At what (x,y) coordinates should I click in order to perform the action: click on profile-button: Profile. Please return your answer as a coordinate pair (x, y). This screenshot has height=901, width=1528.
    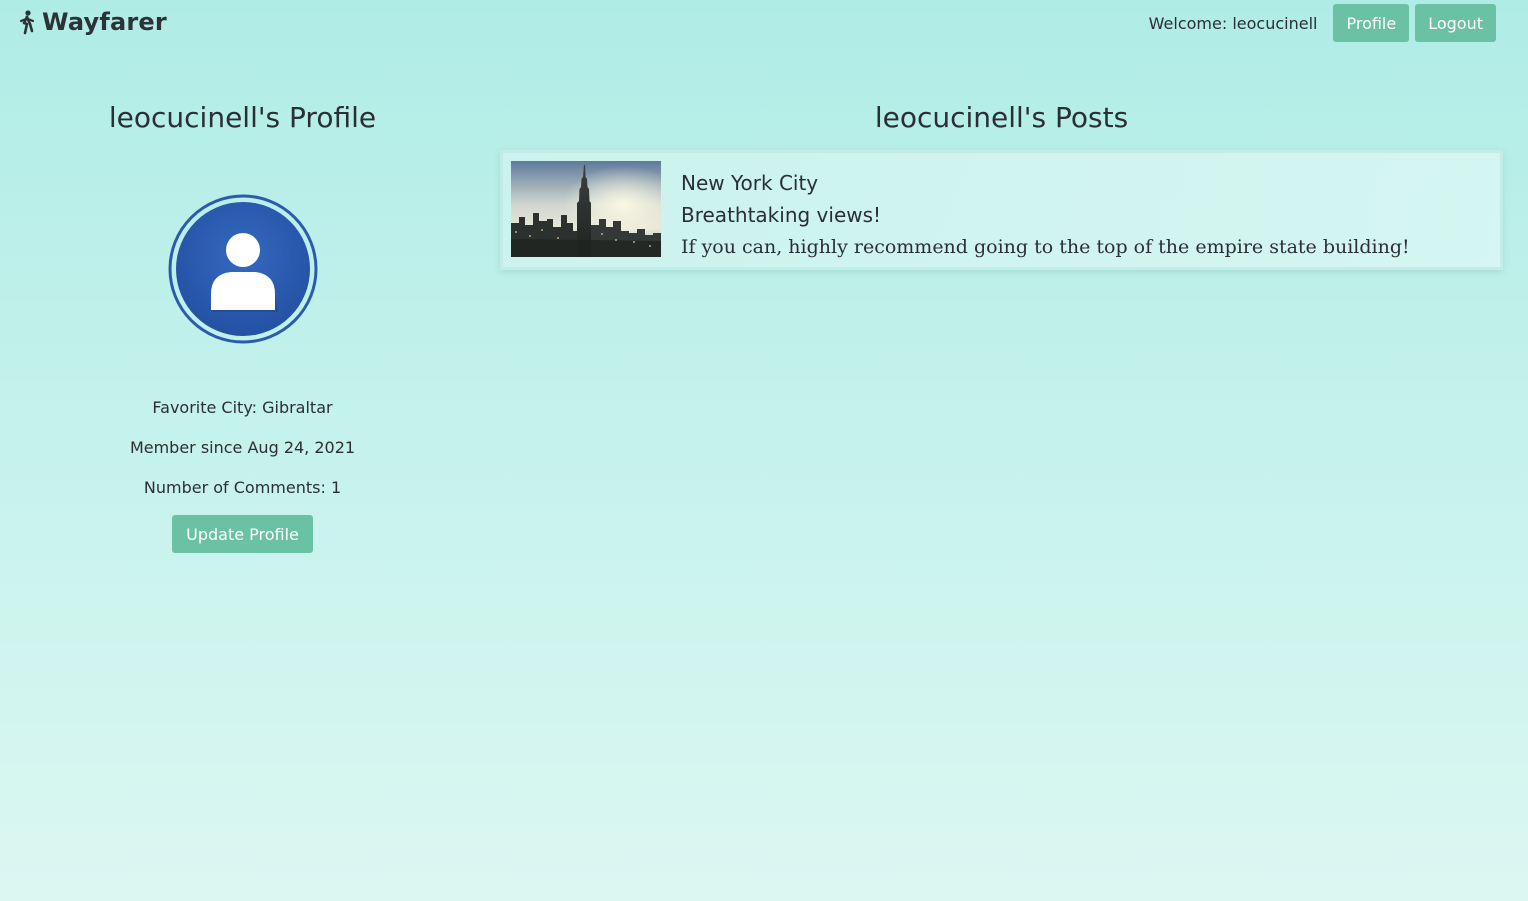
    Looking at the image, I should click on (1371, 23).